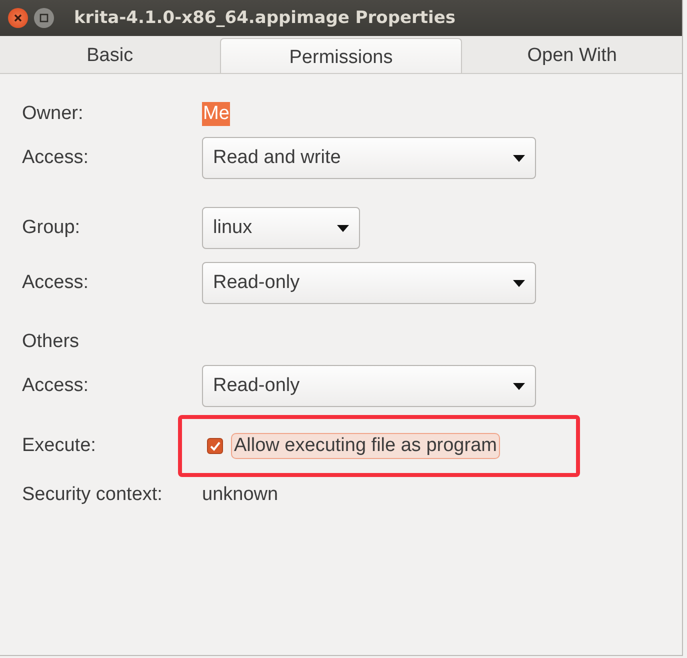 The height and width of the screenshot is (658, 687). I want to click on dropdown: linux, so click(281, 228).